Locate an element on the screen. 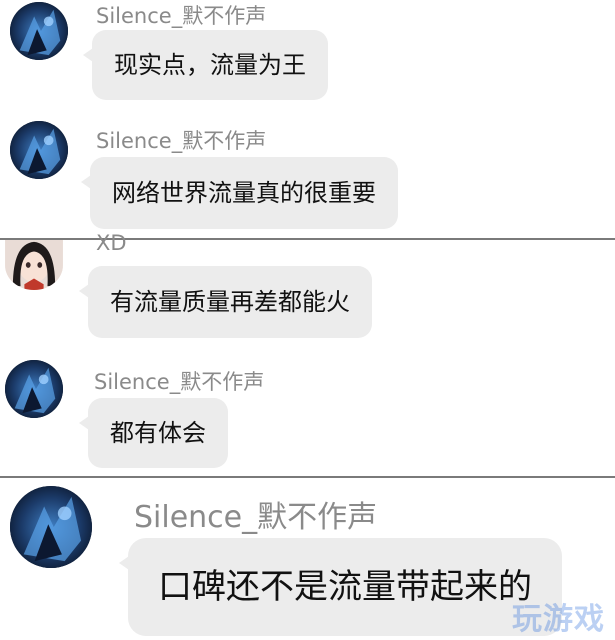  anime-girl-avatar-icon is located at coordinates (34, 265).